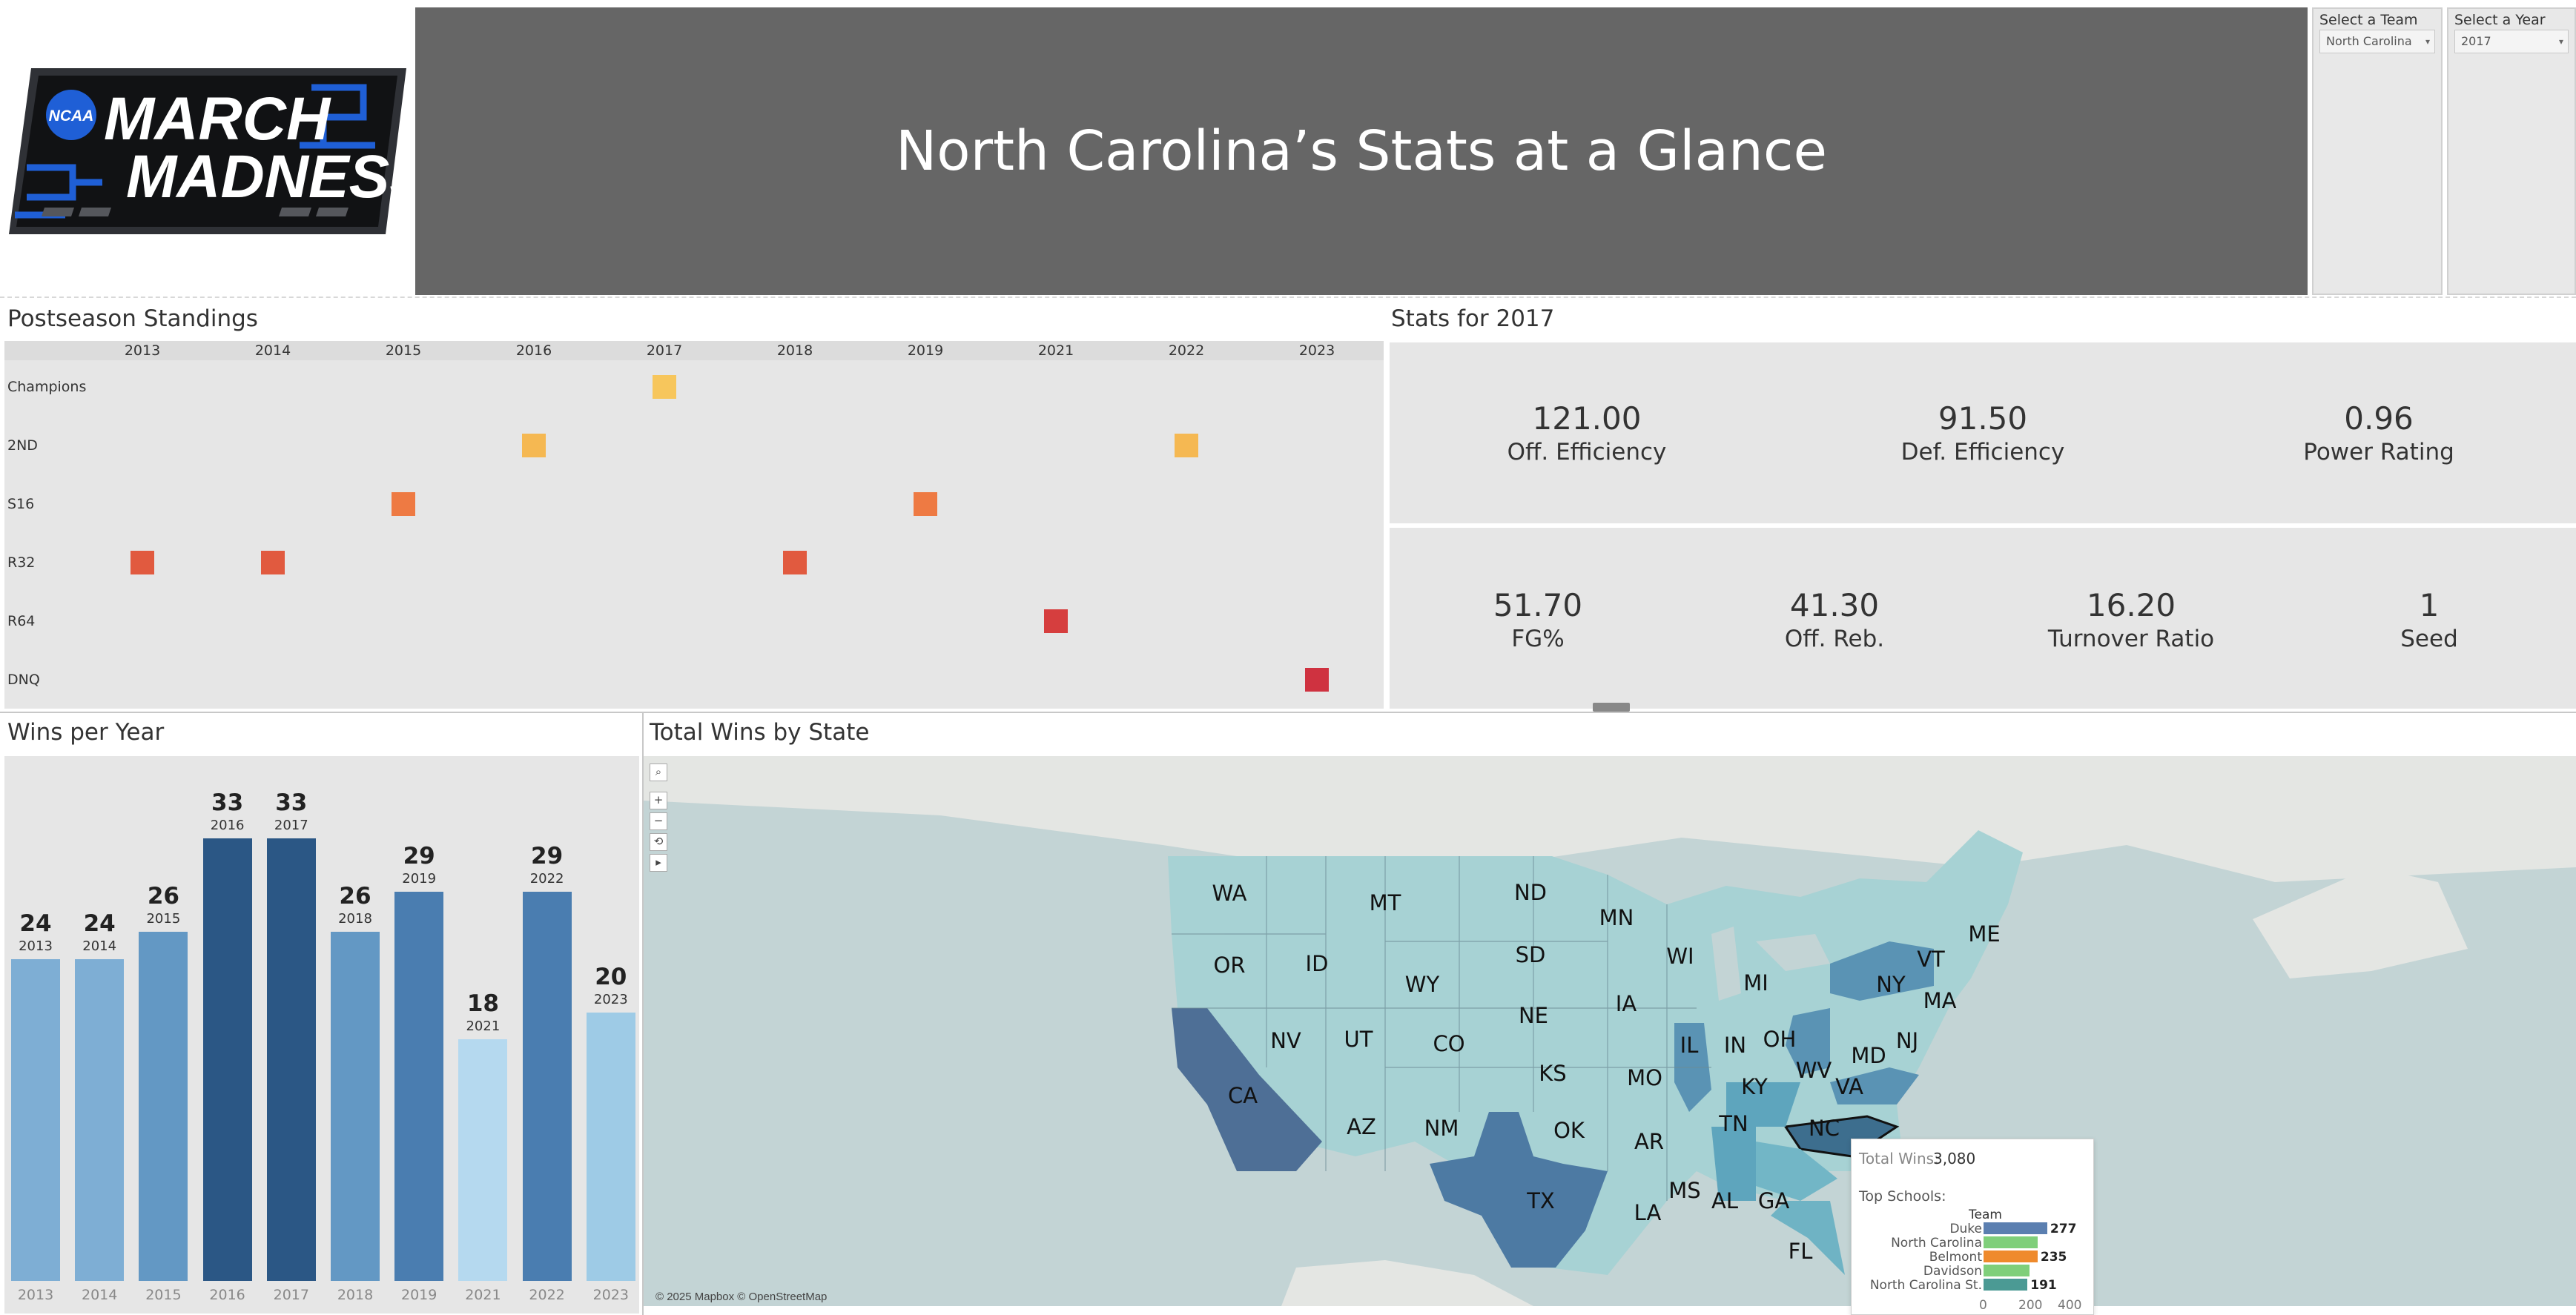 This screenshot has height=1315, width=2576. I want to click on stat-label: Seed, so click(2429, 639).